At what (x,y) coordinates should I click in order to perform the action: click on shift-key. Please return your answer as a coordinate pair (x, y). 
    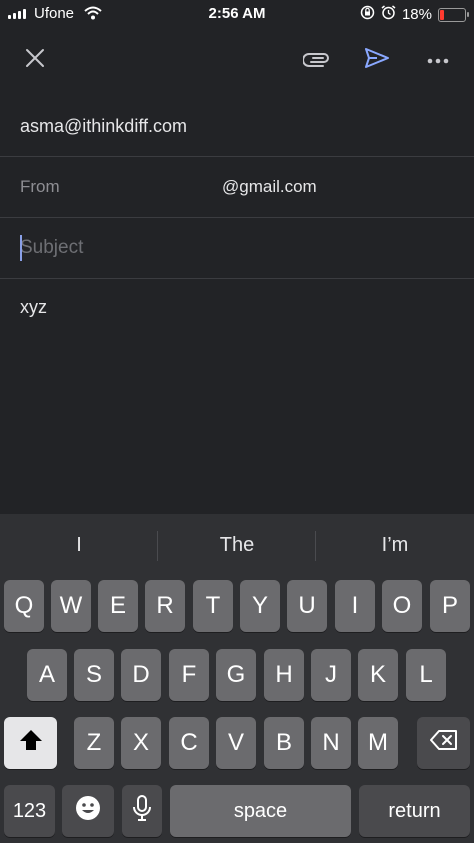
    Looking at the image, I should click on (30, 743).